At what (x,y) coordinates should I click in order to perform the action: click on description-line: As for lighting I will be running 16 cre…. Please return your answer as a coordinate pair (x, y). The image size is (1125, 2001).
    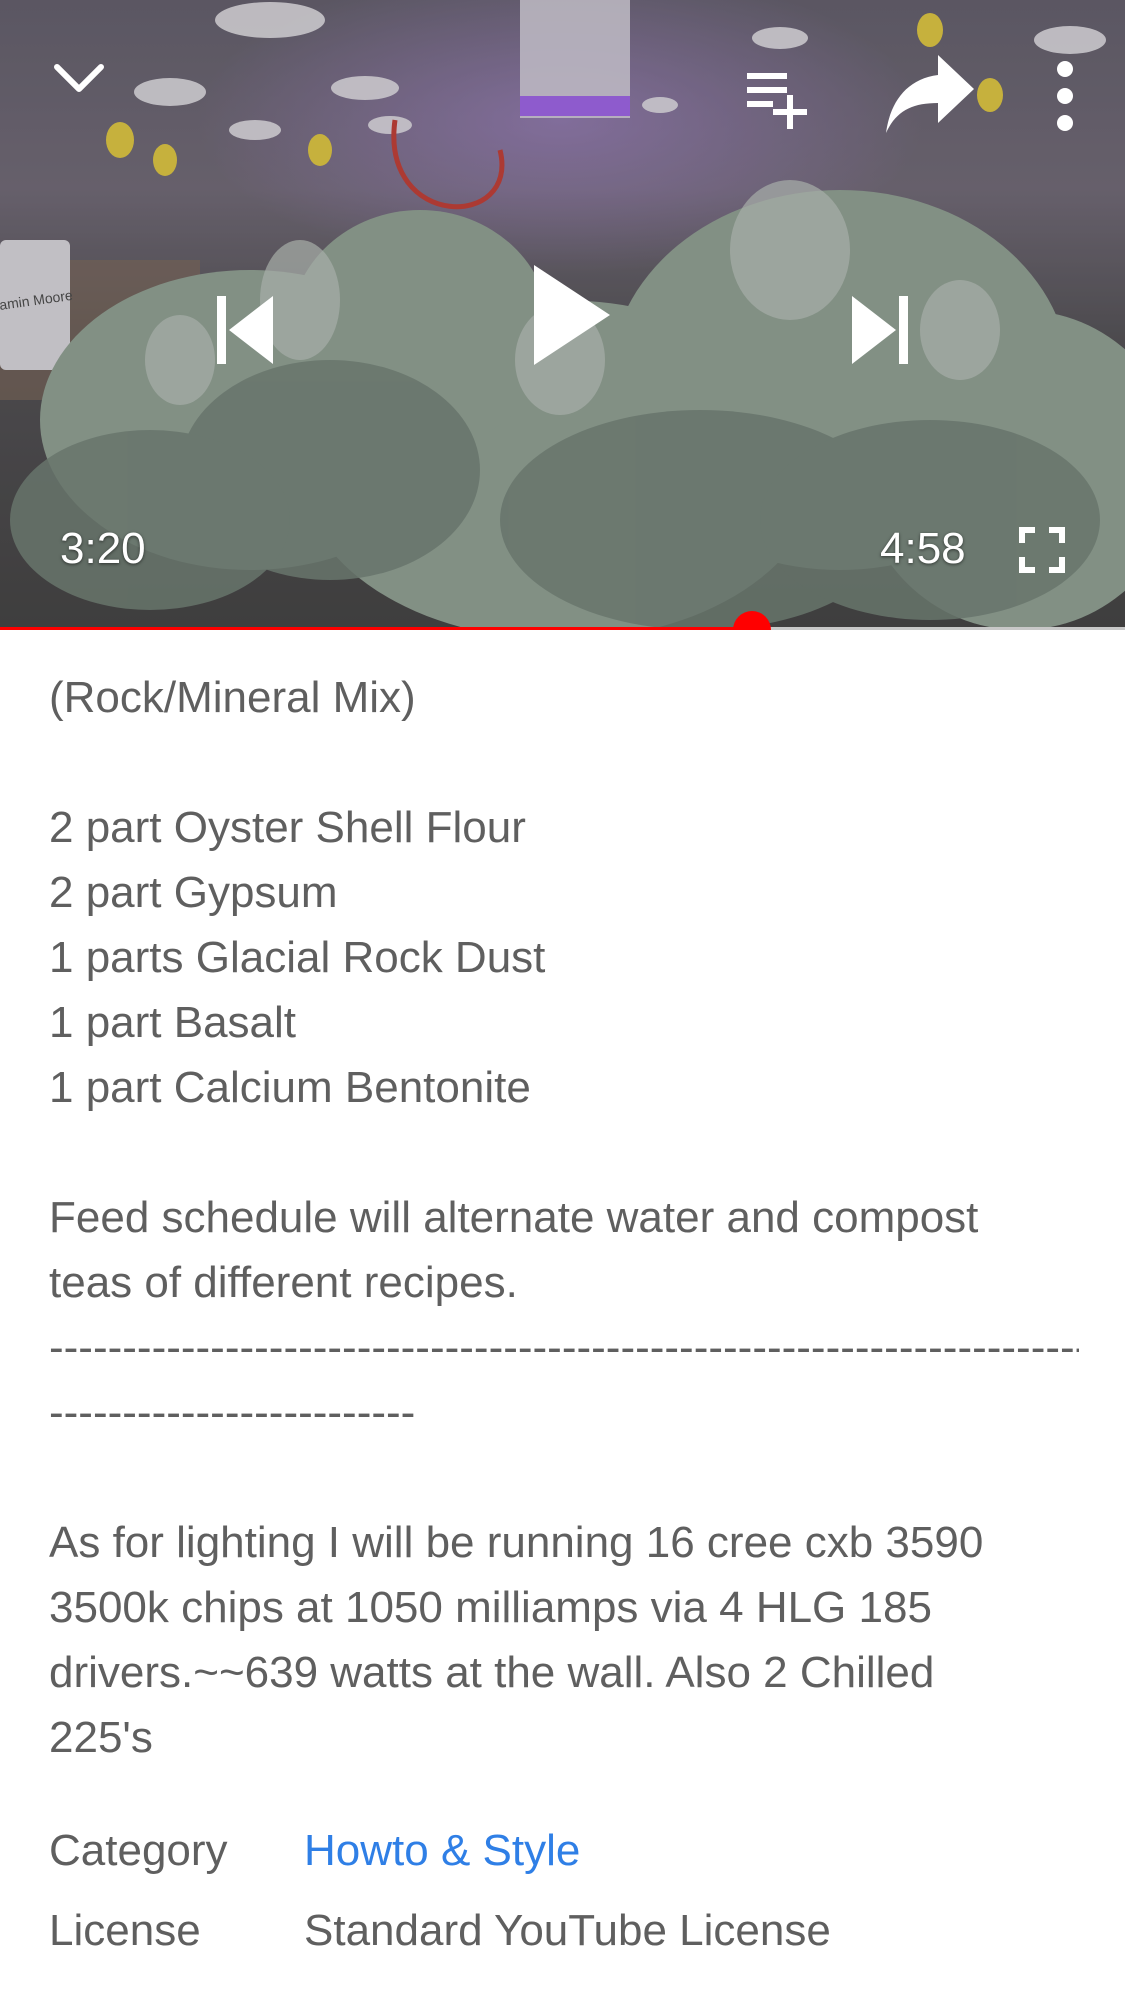
    Looking at the image, I should click on (516, 1542).